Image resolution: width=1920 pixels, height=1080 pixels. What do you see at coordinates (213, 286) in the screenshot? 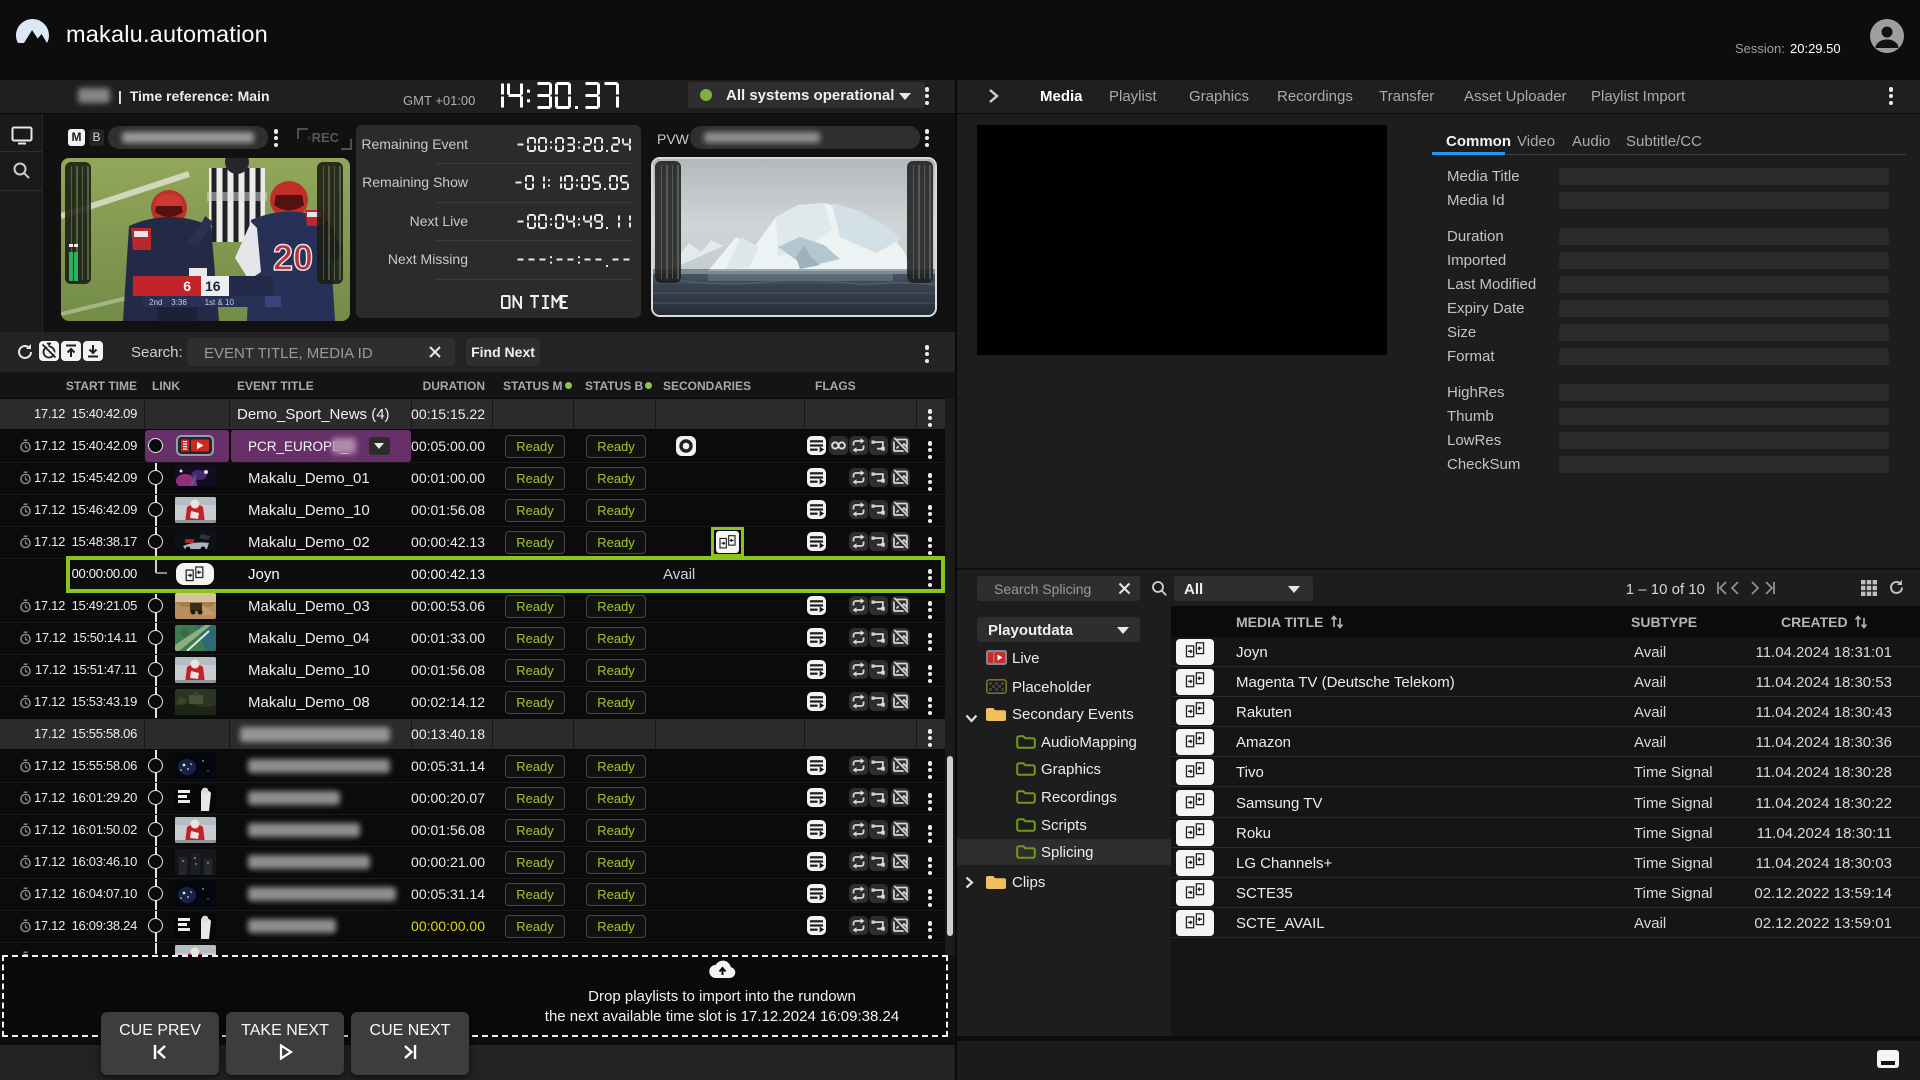
I see `svg-text: 16` at bounding box center [213, 286].